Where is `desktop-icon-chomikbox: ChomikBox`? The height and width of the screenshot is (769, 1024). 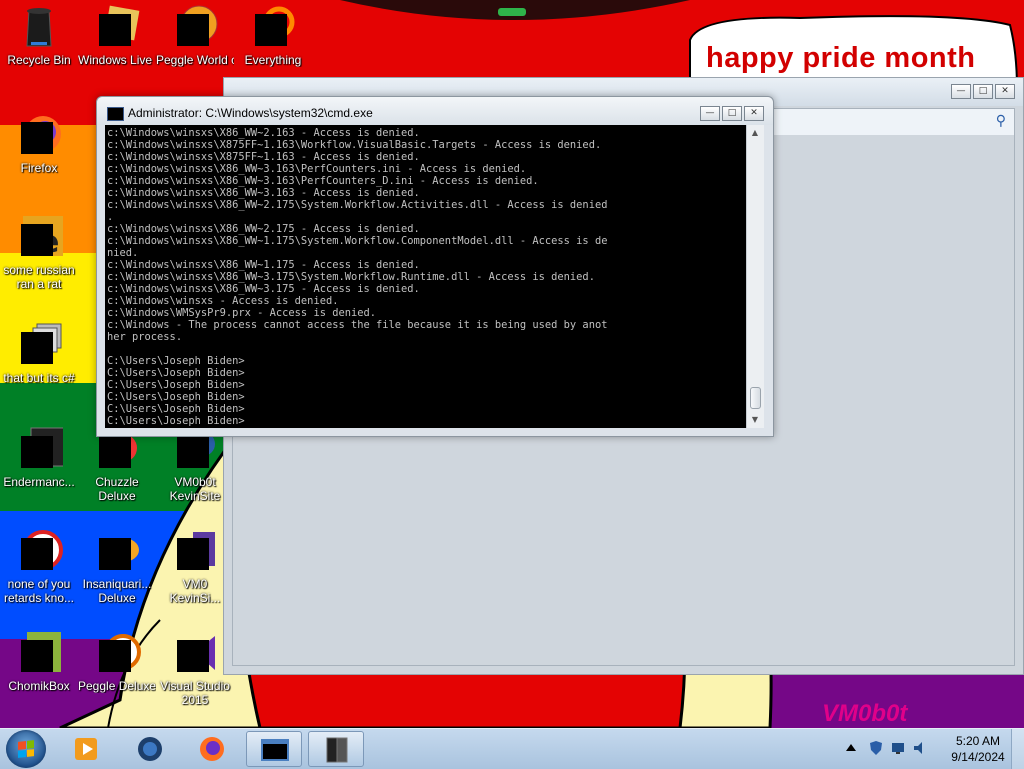 desktop-icon-chomikbox: ChomikBox is located at coordinates (39, 661).